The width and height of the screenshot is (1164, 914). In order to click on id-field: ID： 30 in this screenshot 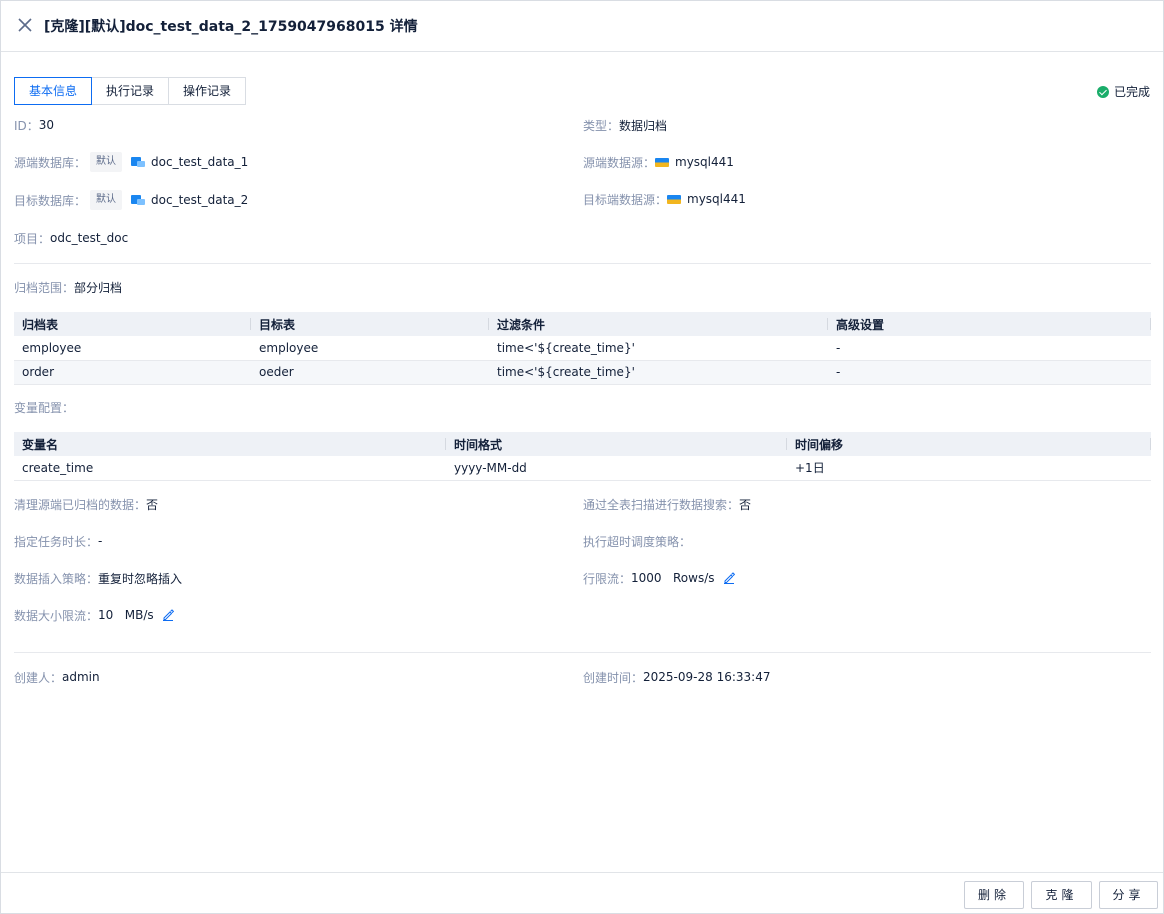, I will do `click(34, 125)`.